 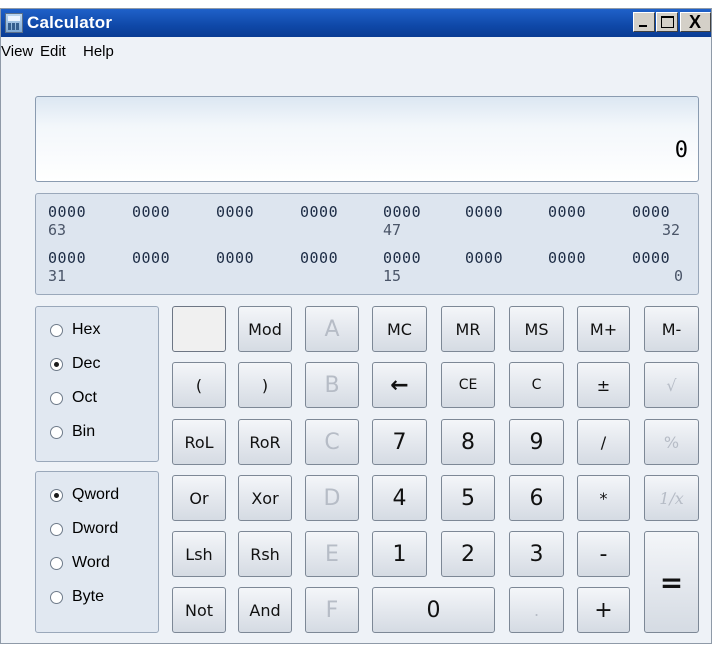 I want to click on negate-button: ±, so click(x=603, y=385).